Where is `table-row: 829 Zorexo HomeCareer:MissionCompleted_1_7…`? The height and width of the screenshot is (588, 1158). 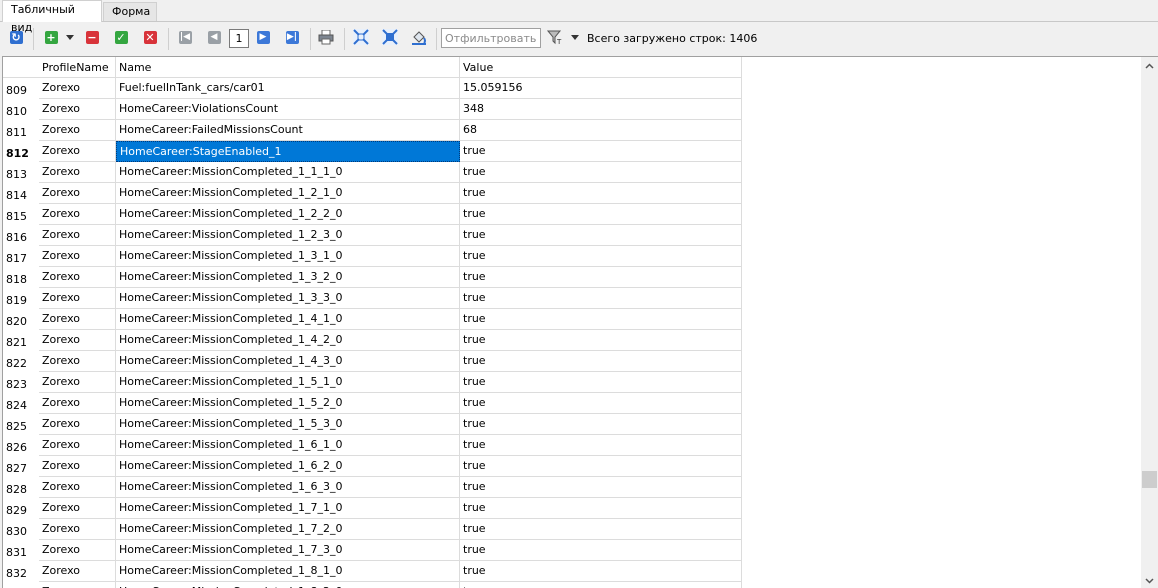 table-row: 829 Zorexo HomeCareer:MissionCompleted_1_7… is located at coordinates (373, 508).